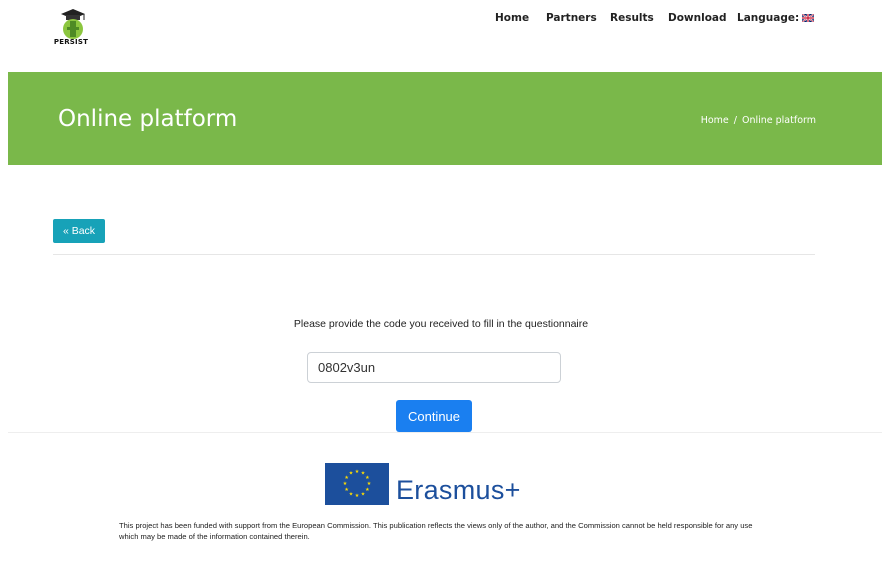 The image size is (882, 565). What do you see at coordinates (715, 120) in the screenshot?
I see `breadcrumb-home: Home` at bounding box center [715, 120].